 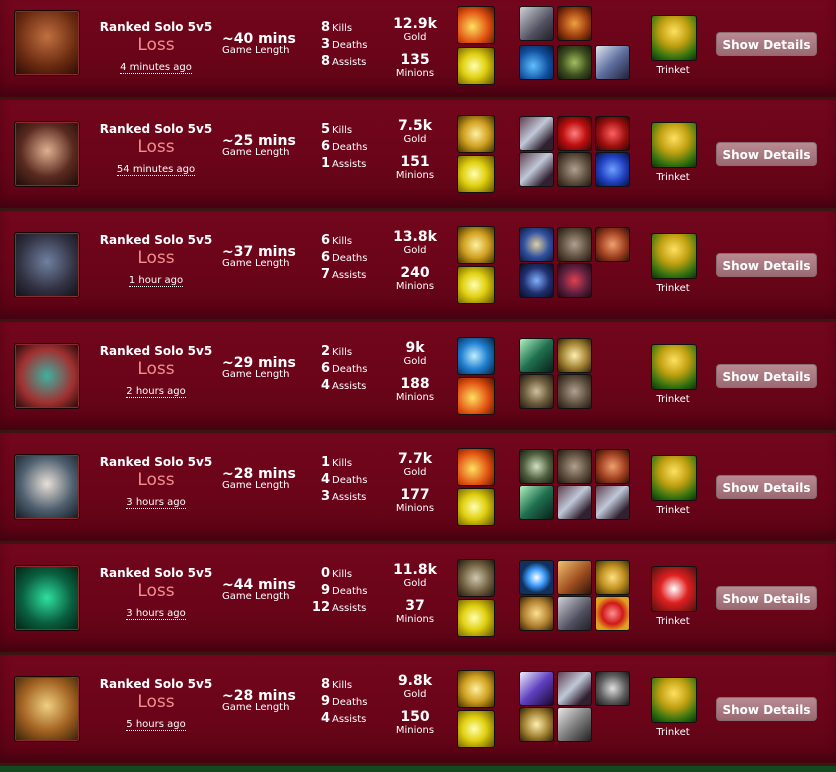 I want to click on kda-stats: 0 Kills 9 Deaths 12 Assists, so click(x=340, y=589).